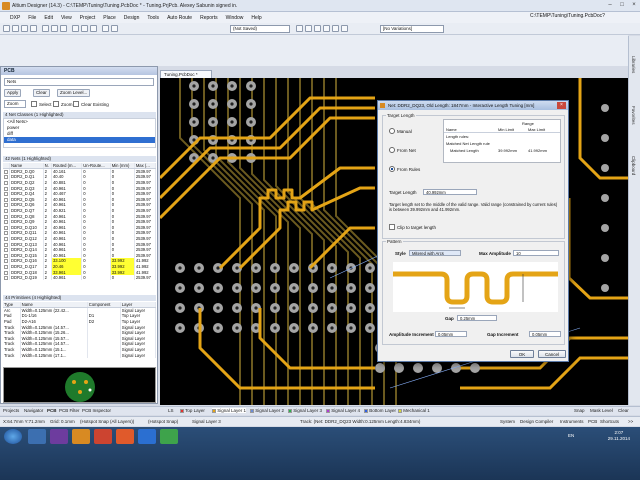  I want to click on new-icon, so click(6, 28).